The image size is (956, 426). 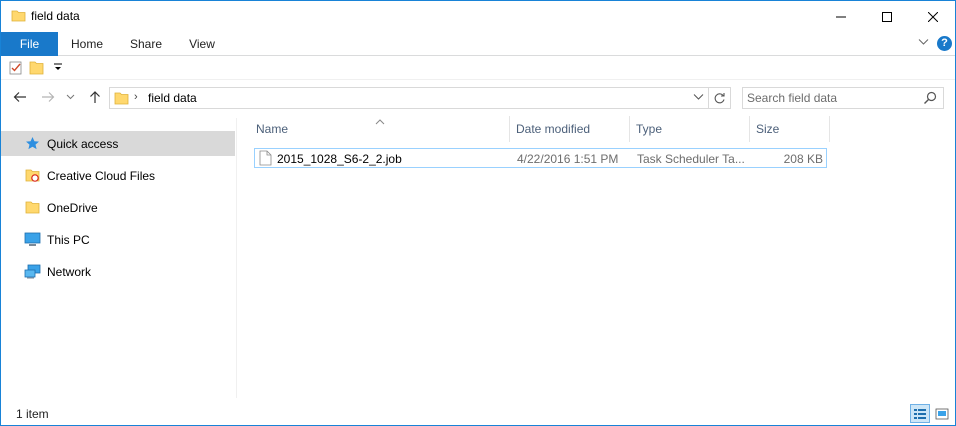 I want to click on minimize-button, so click(x=841, y=16).